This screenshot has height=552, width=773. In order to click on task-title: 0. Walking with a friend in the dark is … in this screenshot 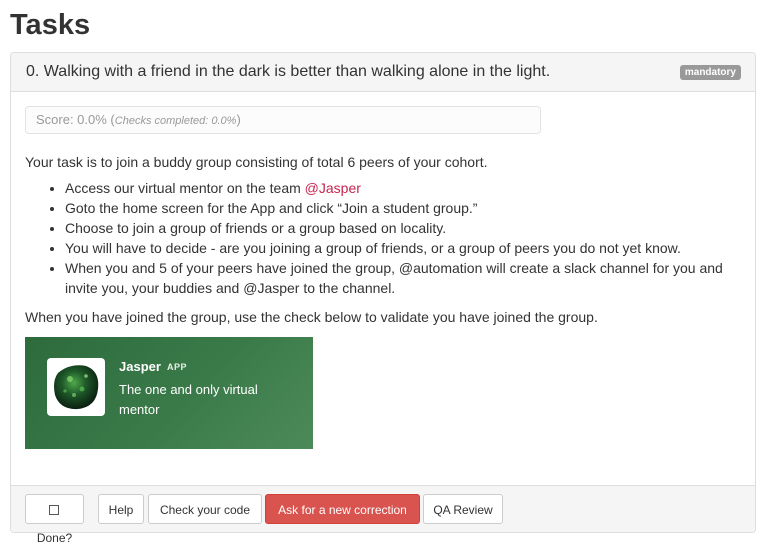, I will do `click(288, 71)`.